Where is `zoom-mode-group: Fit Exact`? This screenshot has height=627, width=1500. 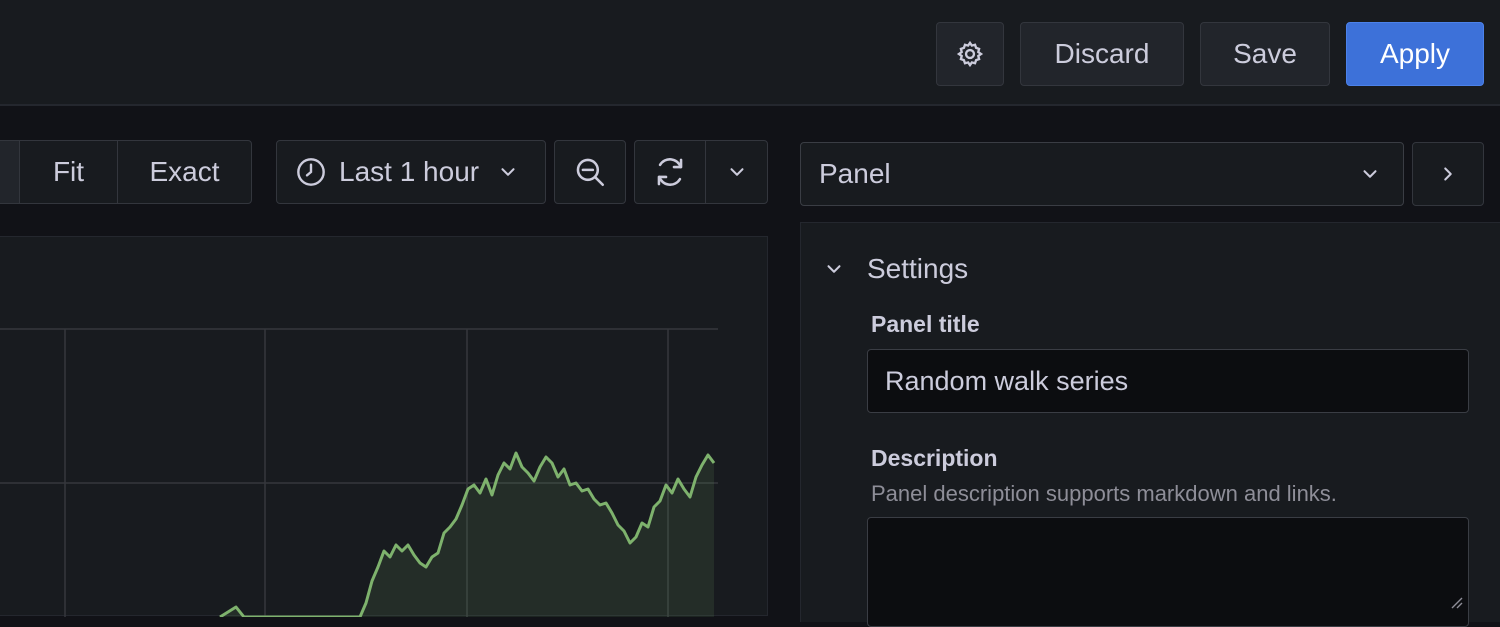 zoom-mode-group: Fit Exact is located at coordinates (126, 172).